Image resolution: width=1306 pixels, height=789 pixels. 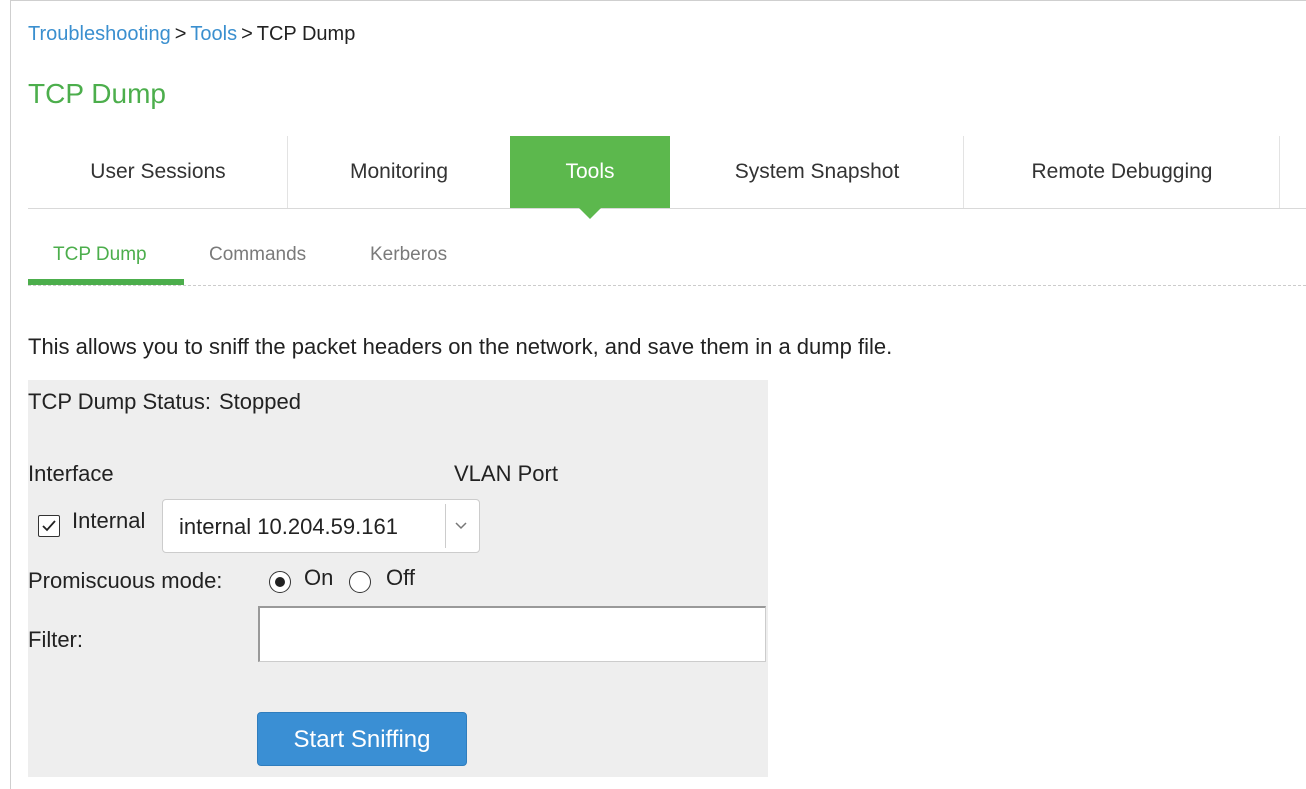 I want to click on breadcrumb-link-tools: Tools, so click(x=213, y=34).